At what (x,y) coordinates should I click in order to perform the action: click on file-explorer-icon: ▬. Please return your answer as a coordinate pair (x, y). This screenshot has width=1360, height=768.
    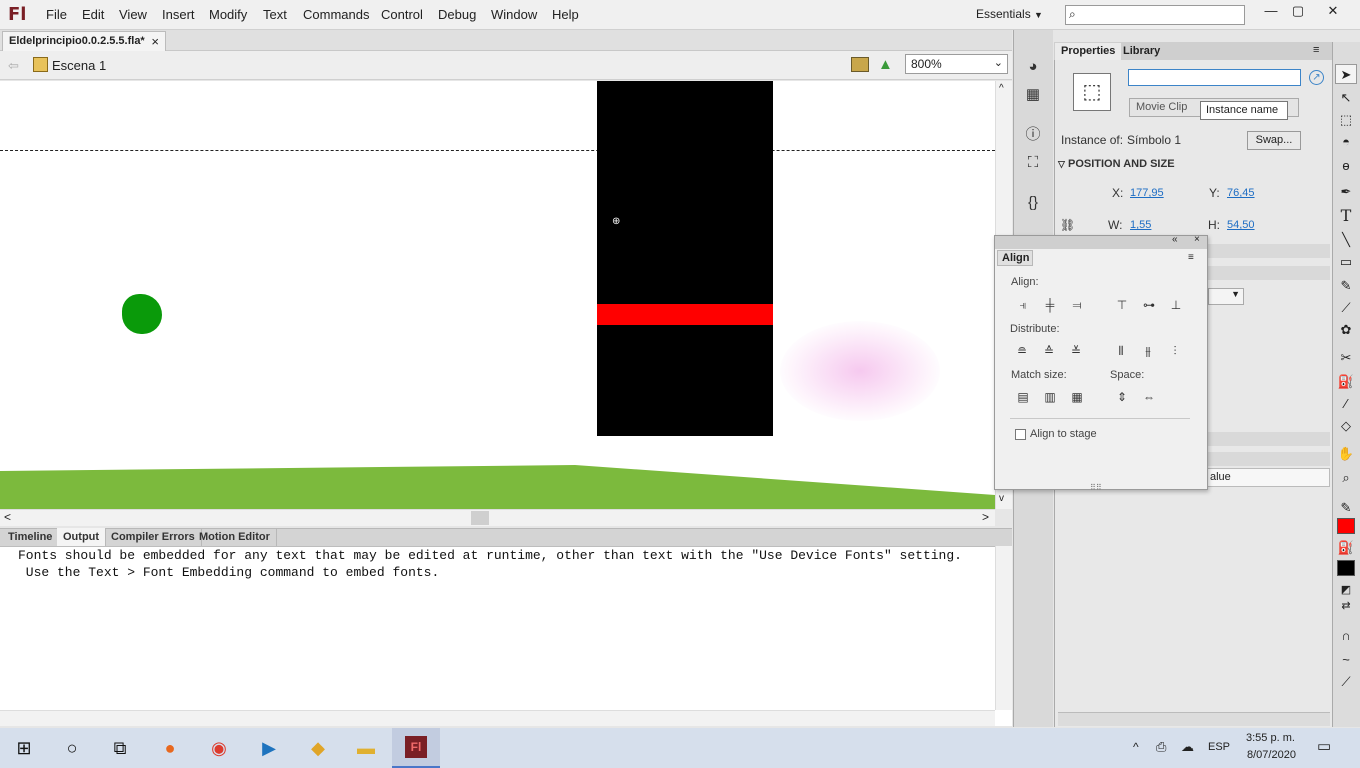
    Looking at the image, I should click on (366, 748).